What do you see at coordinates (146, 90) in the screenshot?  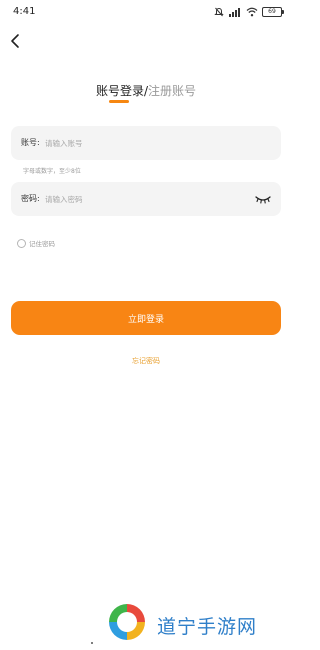 I see `auth-tabs: 账号登录/注册账号` at bounding box center [146, 90].